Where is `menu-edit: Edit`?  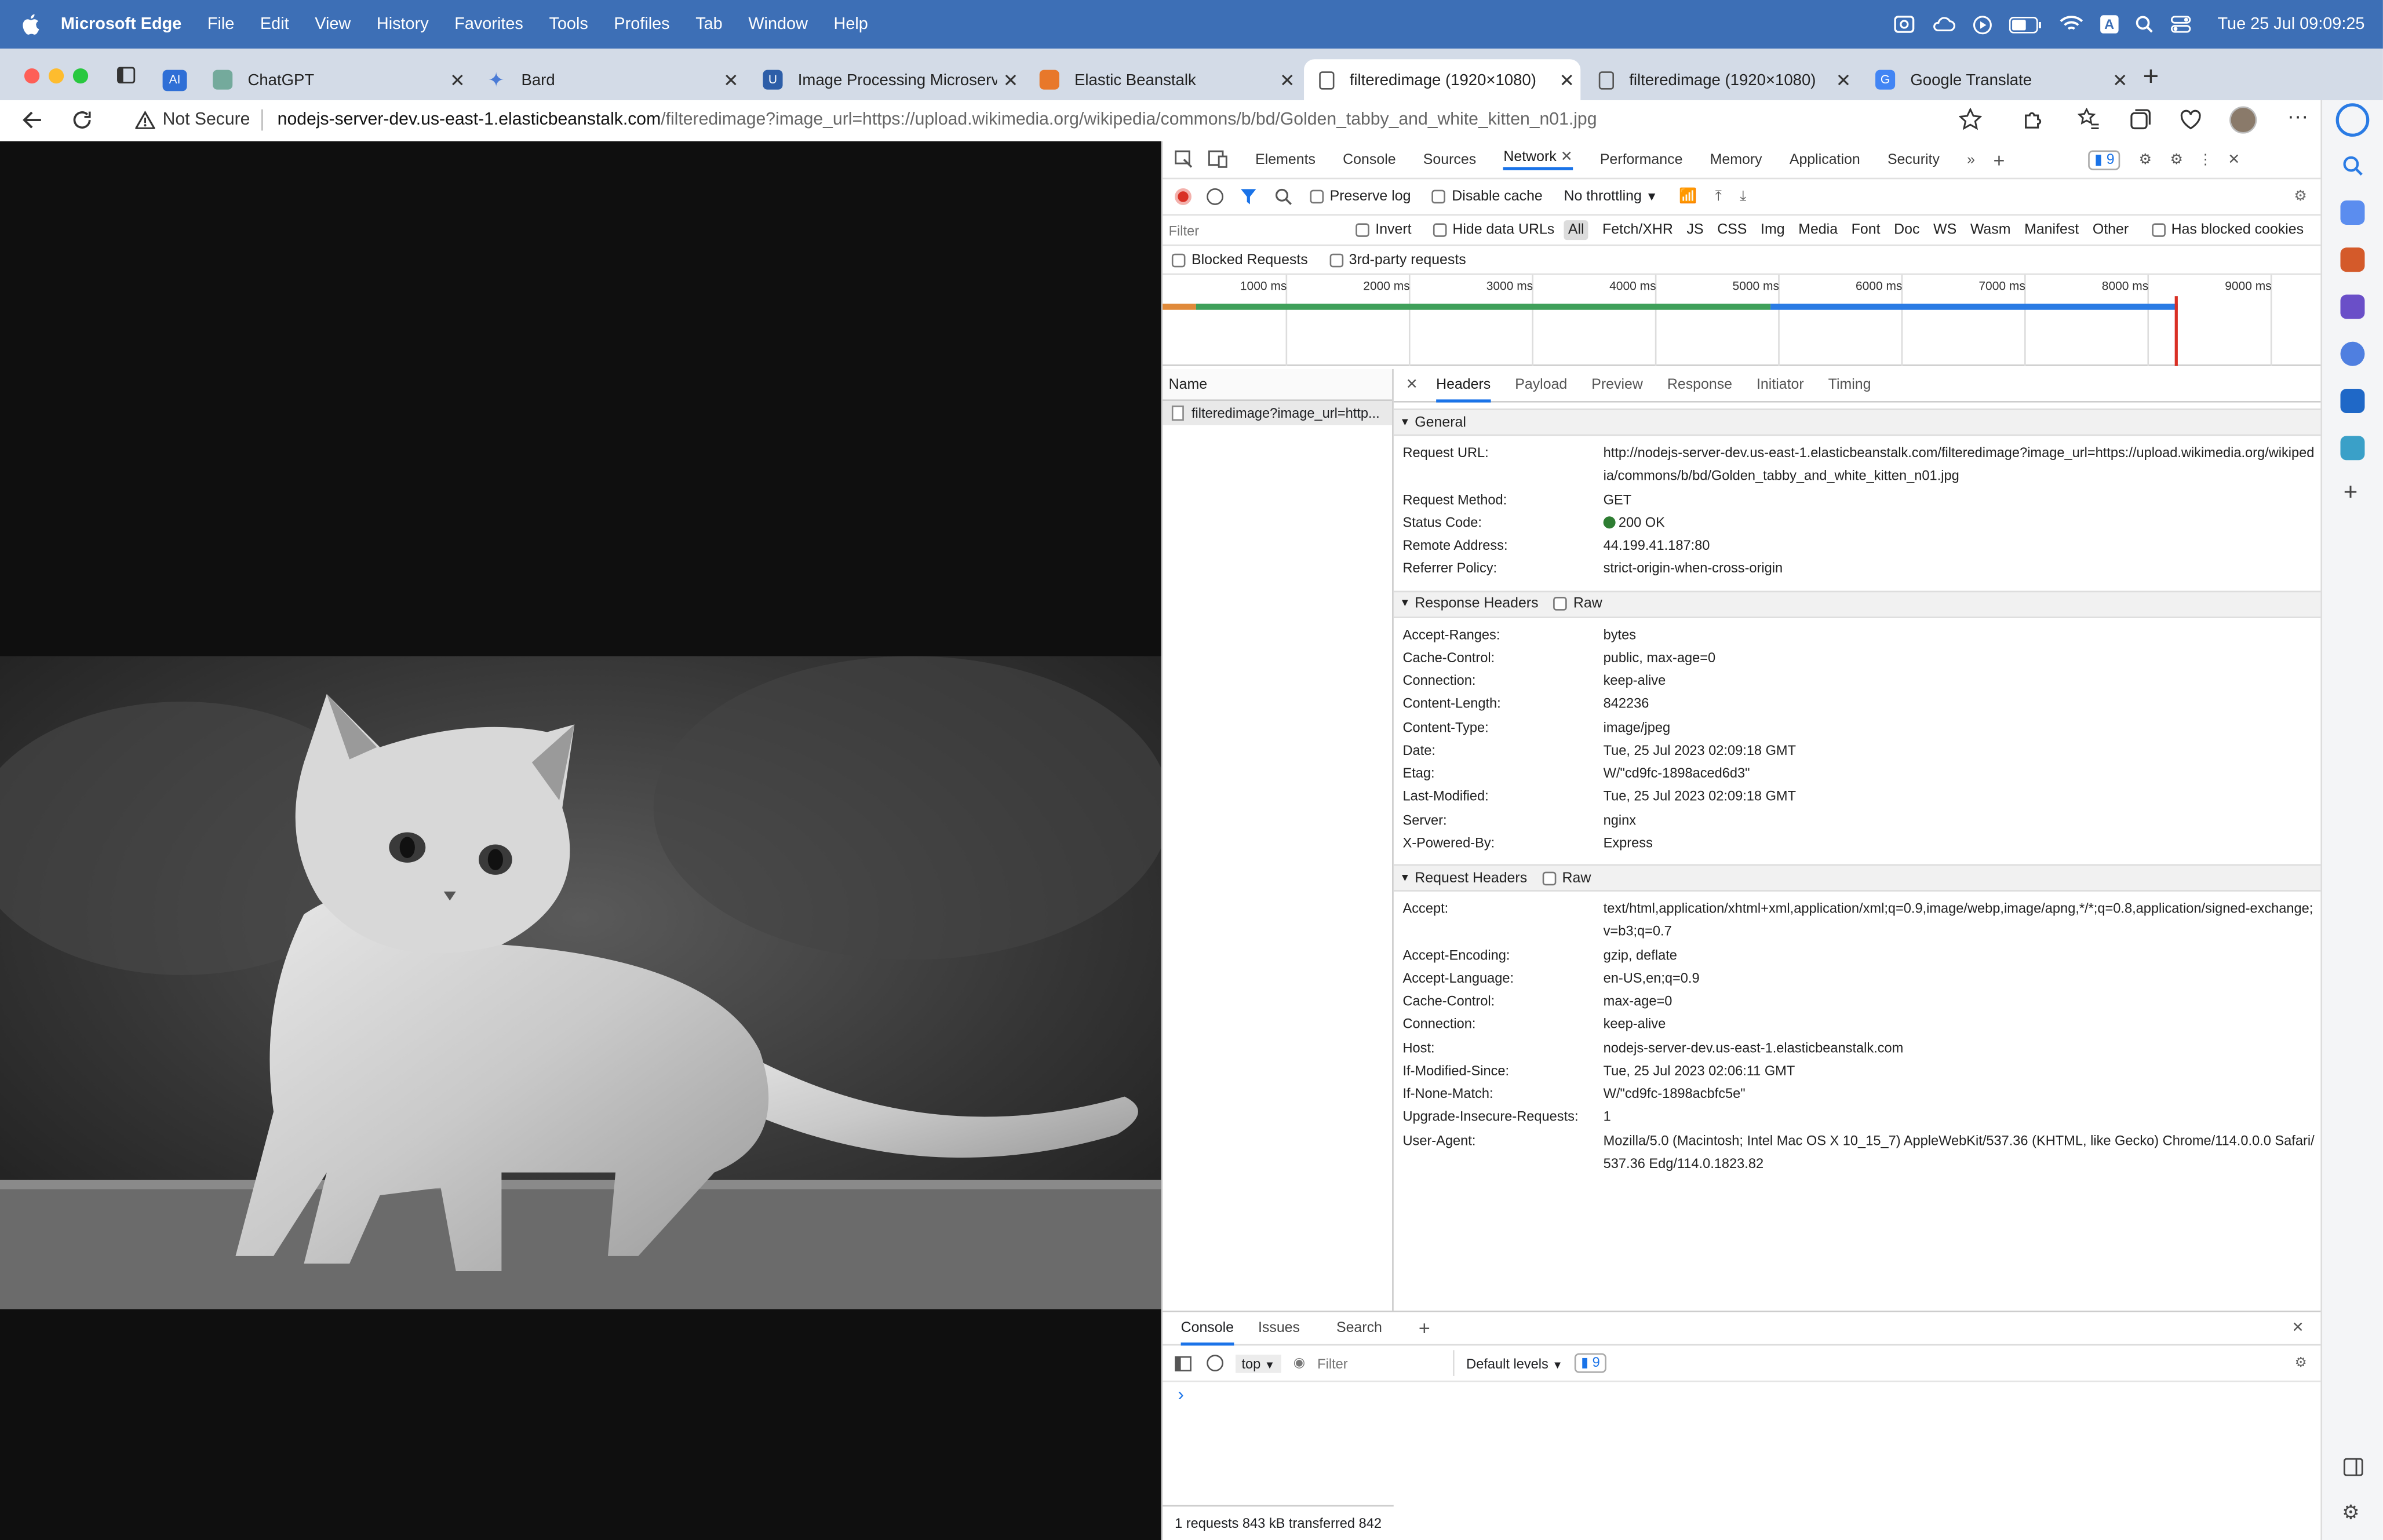
menu-edit: Edit is located at coordinates (275, 24).